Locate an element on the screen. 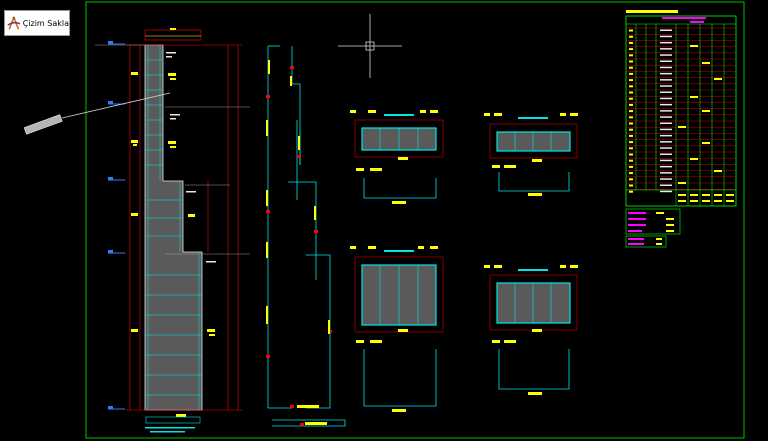 The image size is (768, 441). section-detail-c is located at coordinates (397, 329).